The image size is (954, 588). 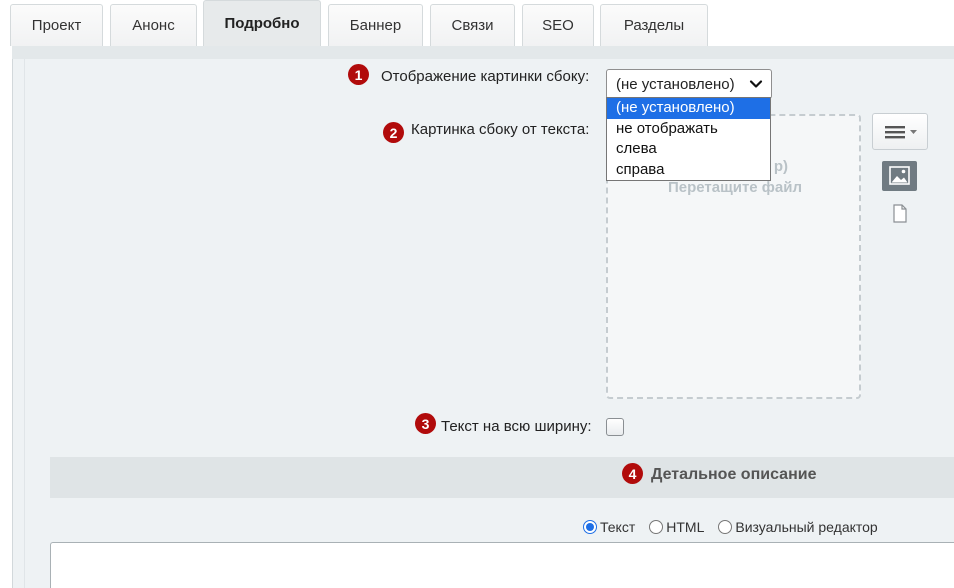 What do you see at coordinates (734, 474) in the screenshot?
I see `section-title: Детальное описание` at bounding box center [734, 474].